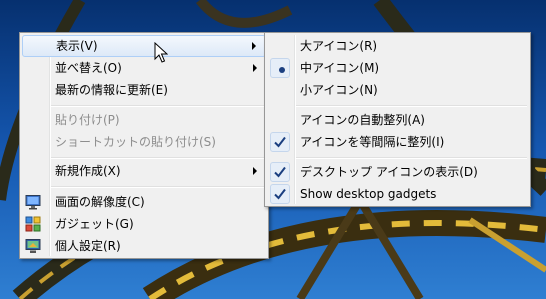 Image resolution: width=546 pixels, height=299 pixels. Describe the element at coordinates (33, 224) in the screenshot. I see `gadgets-icon` at that location.